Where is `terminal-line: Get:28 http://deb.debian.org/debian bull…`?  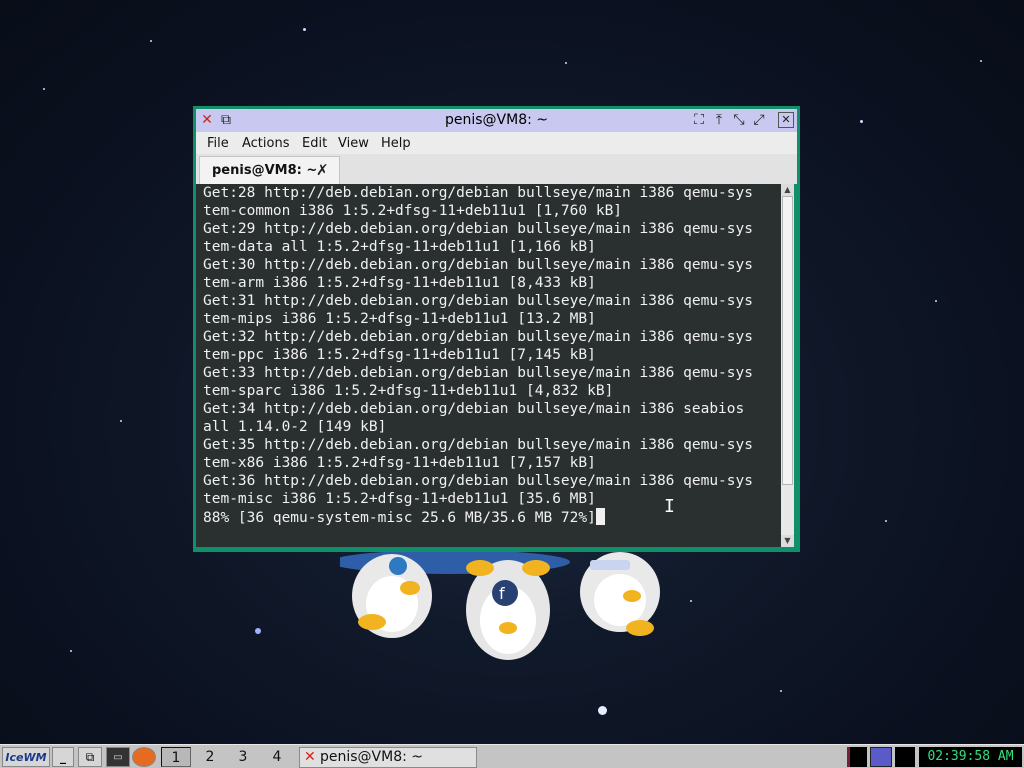
terminal-line: Get:28 http://deb.debian.org/debian bull… is located at coordinates (478, 193).